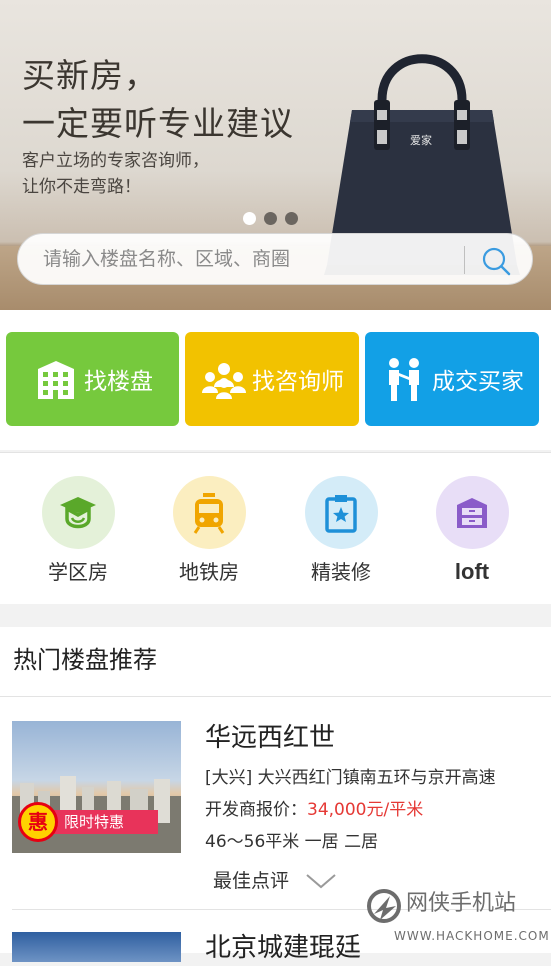 This screenshot has height=966, width=551. What do you see at coordinates (85, 660) in the screenshot?
I see `section-title: 热门楼盘推荐` at bounding box center [85, 660].